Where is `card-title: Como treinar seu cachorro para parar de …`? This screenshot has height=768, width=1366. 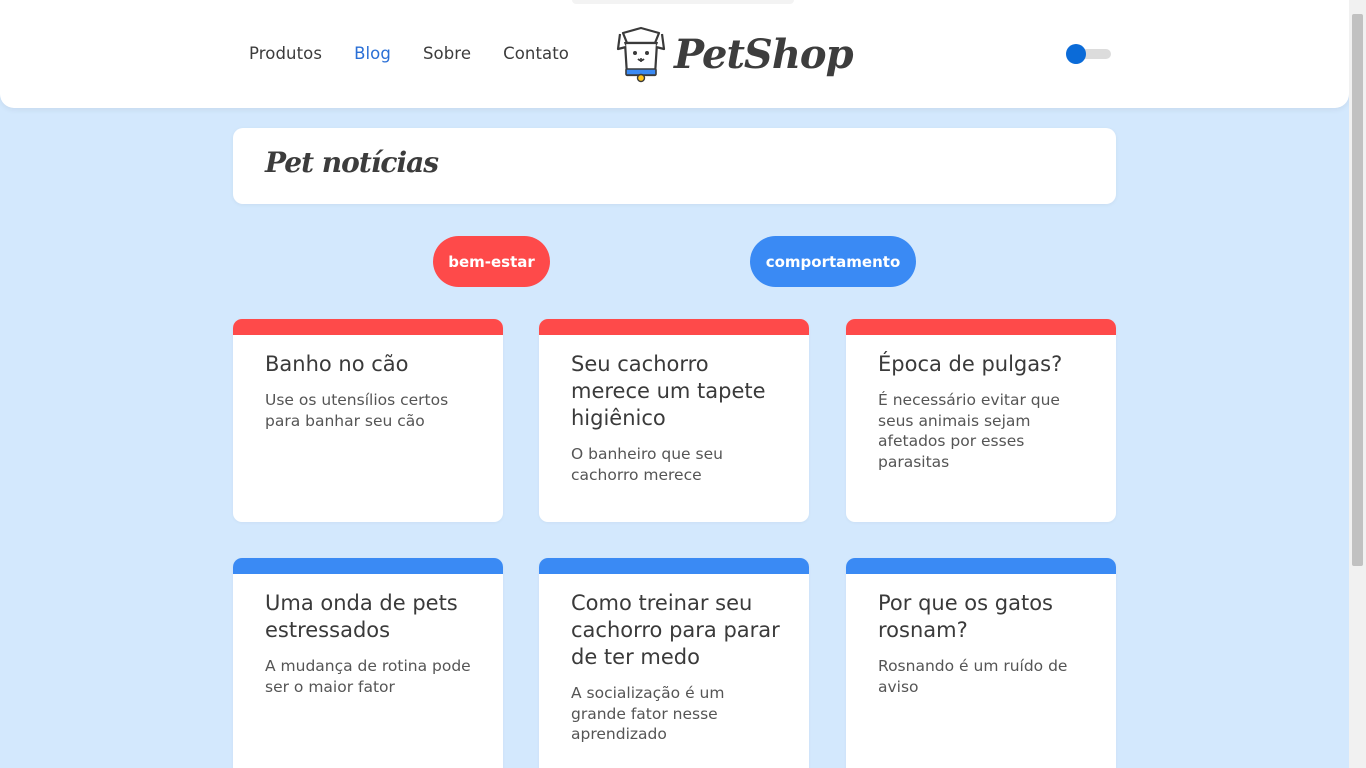 card-title: Como treinar seu cachorro para parar de … is located at coordinates (675, 630).